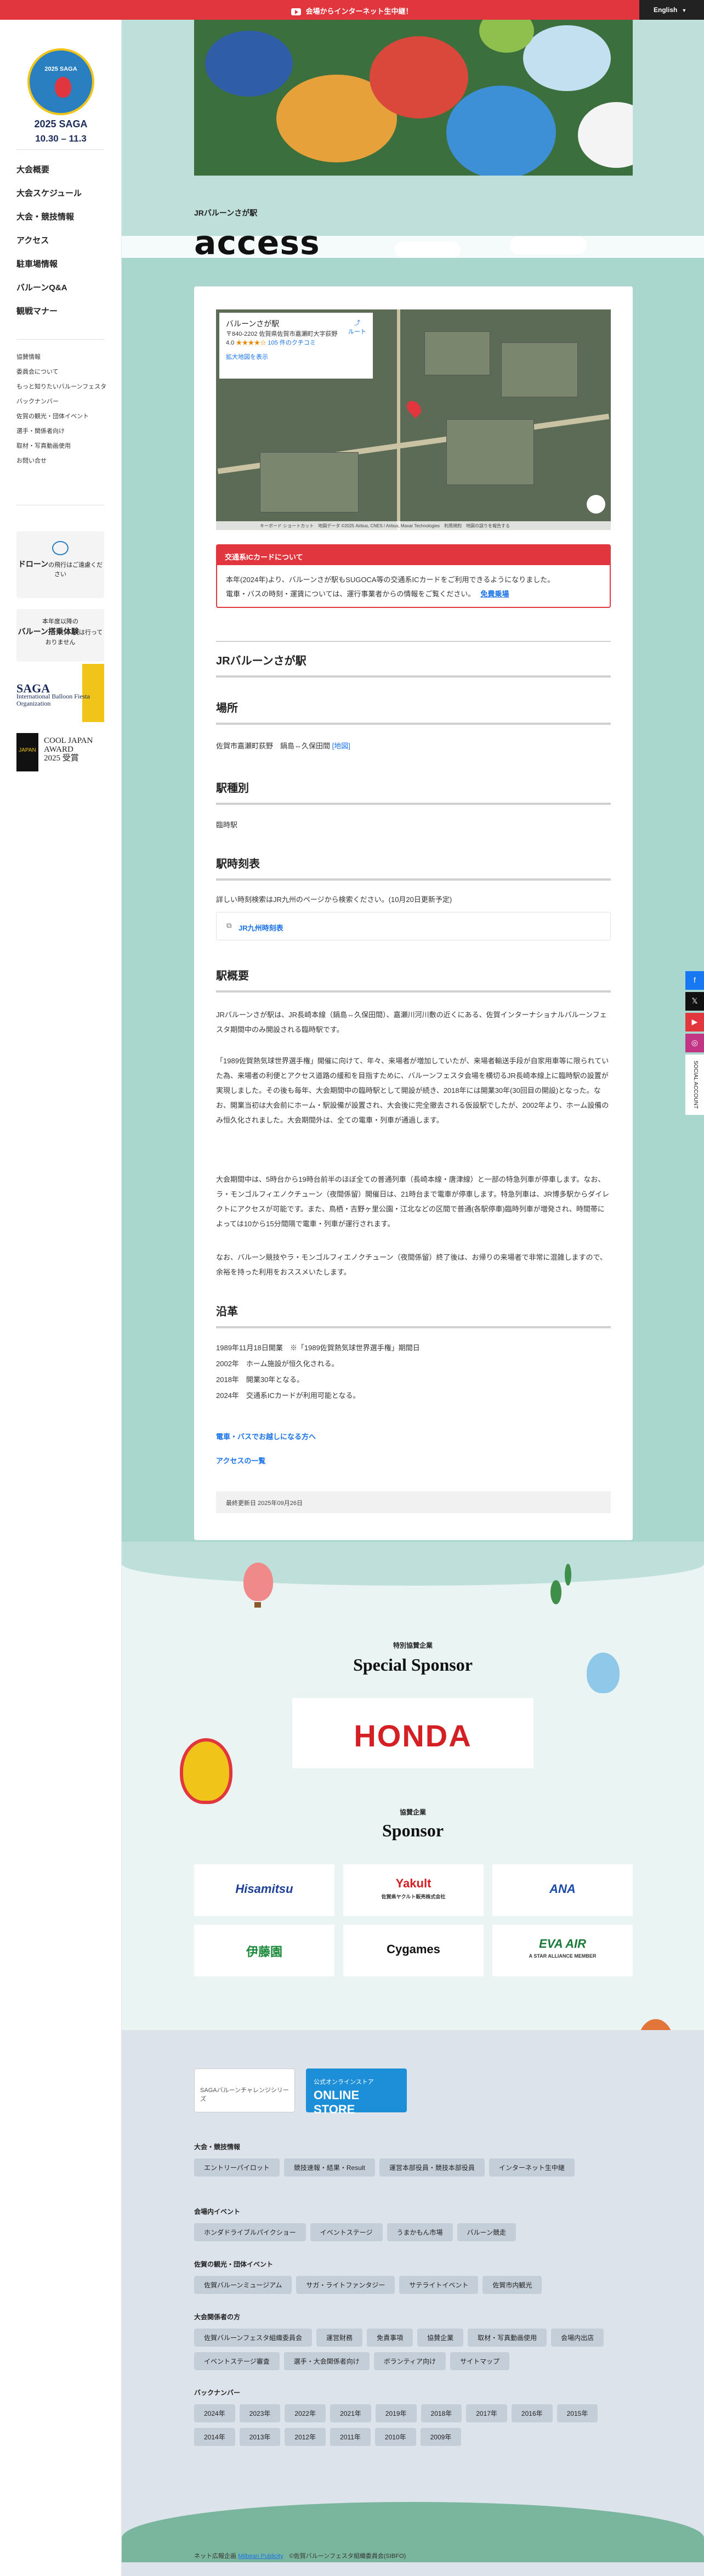 Image resolution: width=704 pixels, height=2576 pixels. What do you see at coordinates (413, 1951) in the screenshot?
I see `sponsor-logo-cygames: Cygames` at bounding box center [413, 1951].